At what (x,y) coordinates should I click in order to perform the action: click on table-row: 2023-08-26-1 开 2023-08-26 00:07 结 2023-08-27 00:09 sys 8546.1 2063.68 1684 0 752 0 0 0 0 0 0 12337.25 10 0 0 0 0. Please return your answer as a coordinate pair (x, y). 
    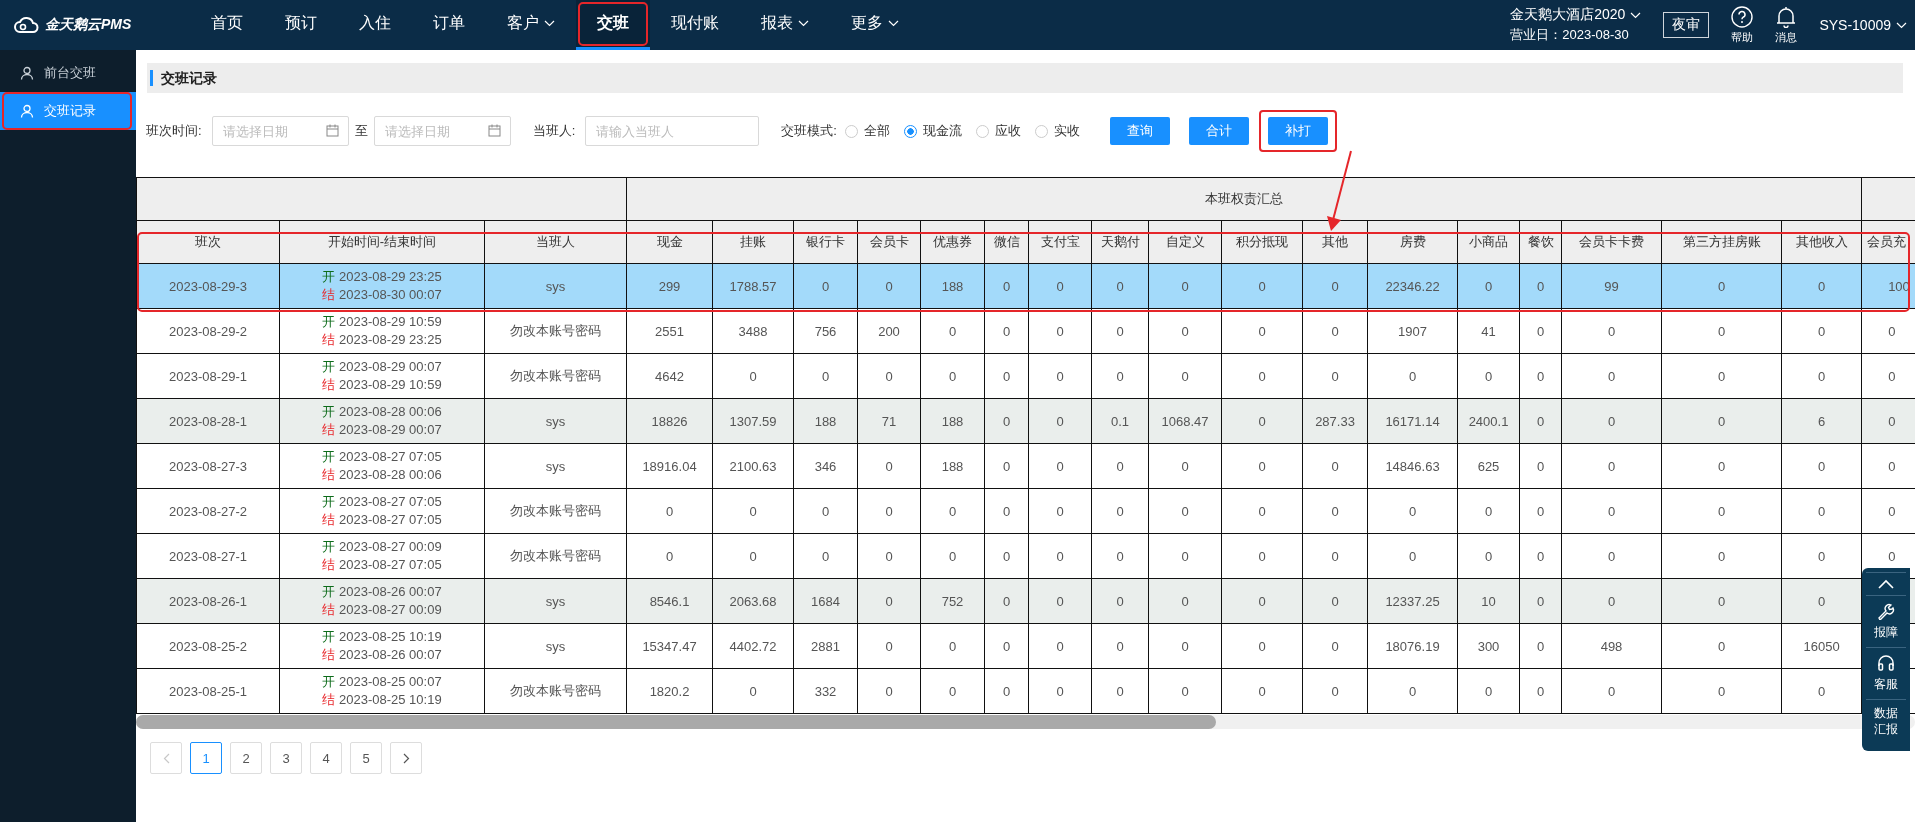
    Looking at the image, I should click on (1025, 601).